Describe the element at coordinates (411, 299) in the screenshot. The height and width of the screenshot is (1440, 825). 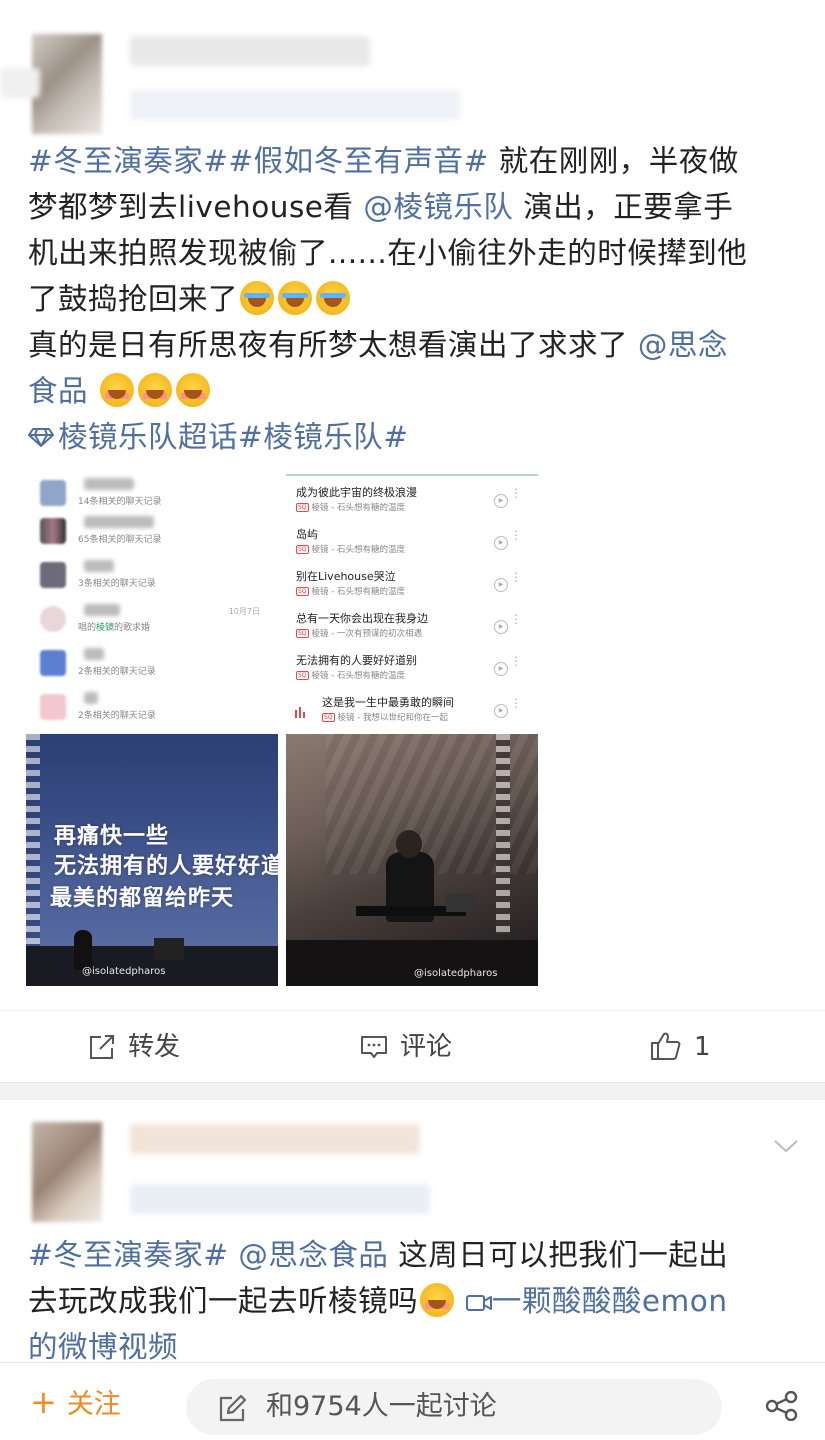
I see `post-line: 了鼓捣抢回来了` at that location.